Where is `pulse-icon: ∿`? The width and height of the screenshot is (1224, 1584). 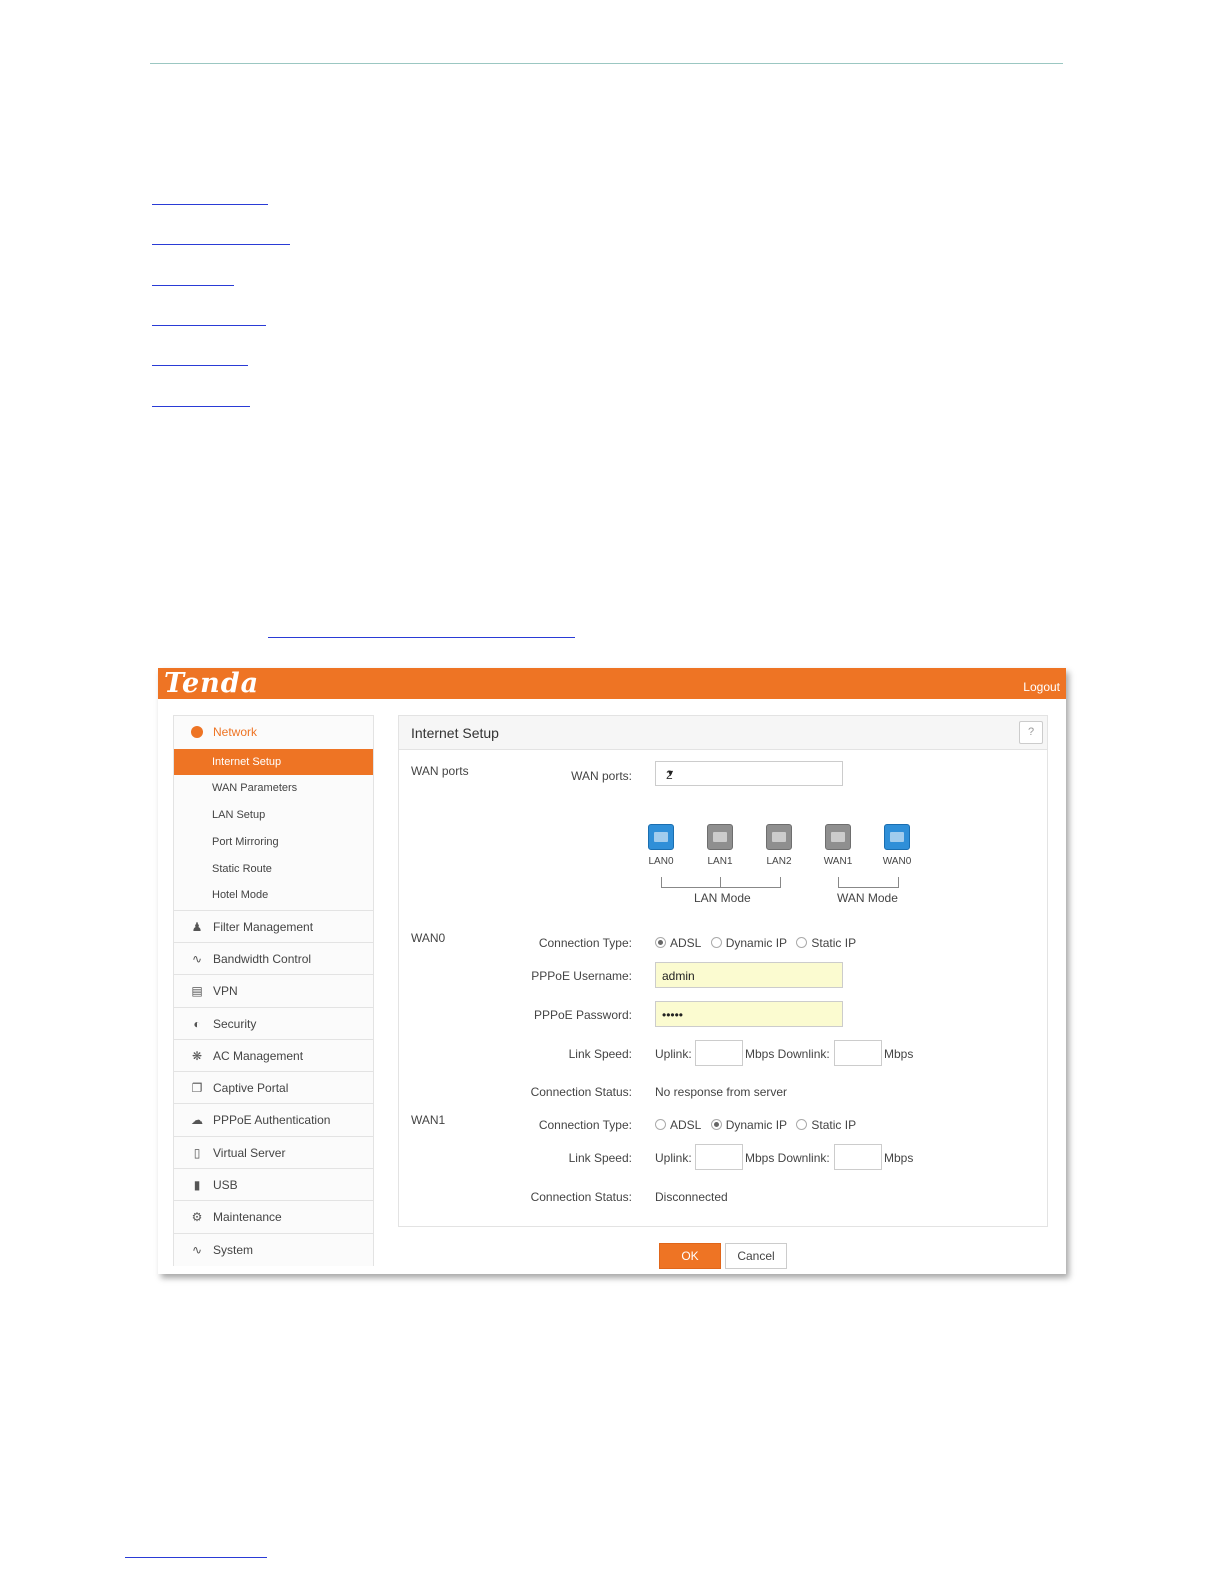 pulse-icon: ∿ is located at coordinates (197, 1250).